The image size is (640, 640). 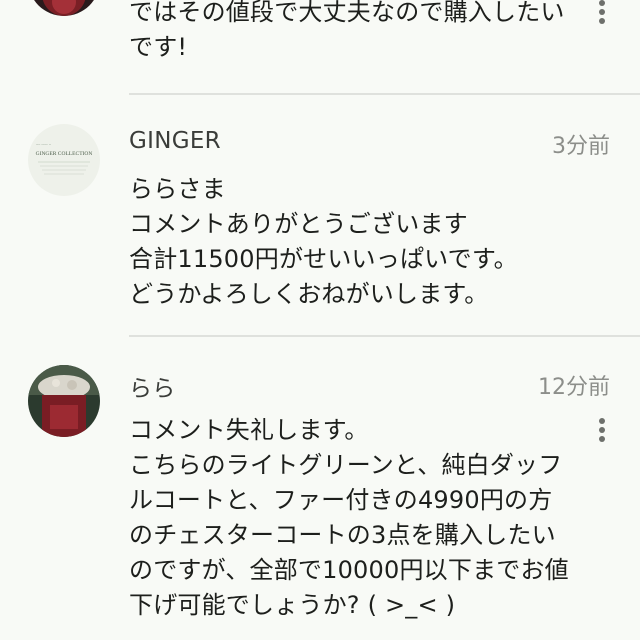 What do you see at coordinates (581, 146) in the screenshot?
I see `comment-timestamp: 3分前` at bounding box center [581, 146].